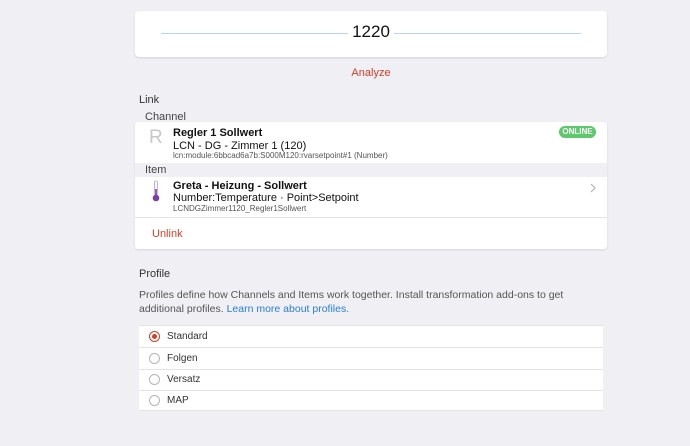 This screenshot has width=690, height=446. I want to click on learn-more-link: Learn more about profiles., so click(288, 309).